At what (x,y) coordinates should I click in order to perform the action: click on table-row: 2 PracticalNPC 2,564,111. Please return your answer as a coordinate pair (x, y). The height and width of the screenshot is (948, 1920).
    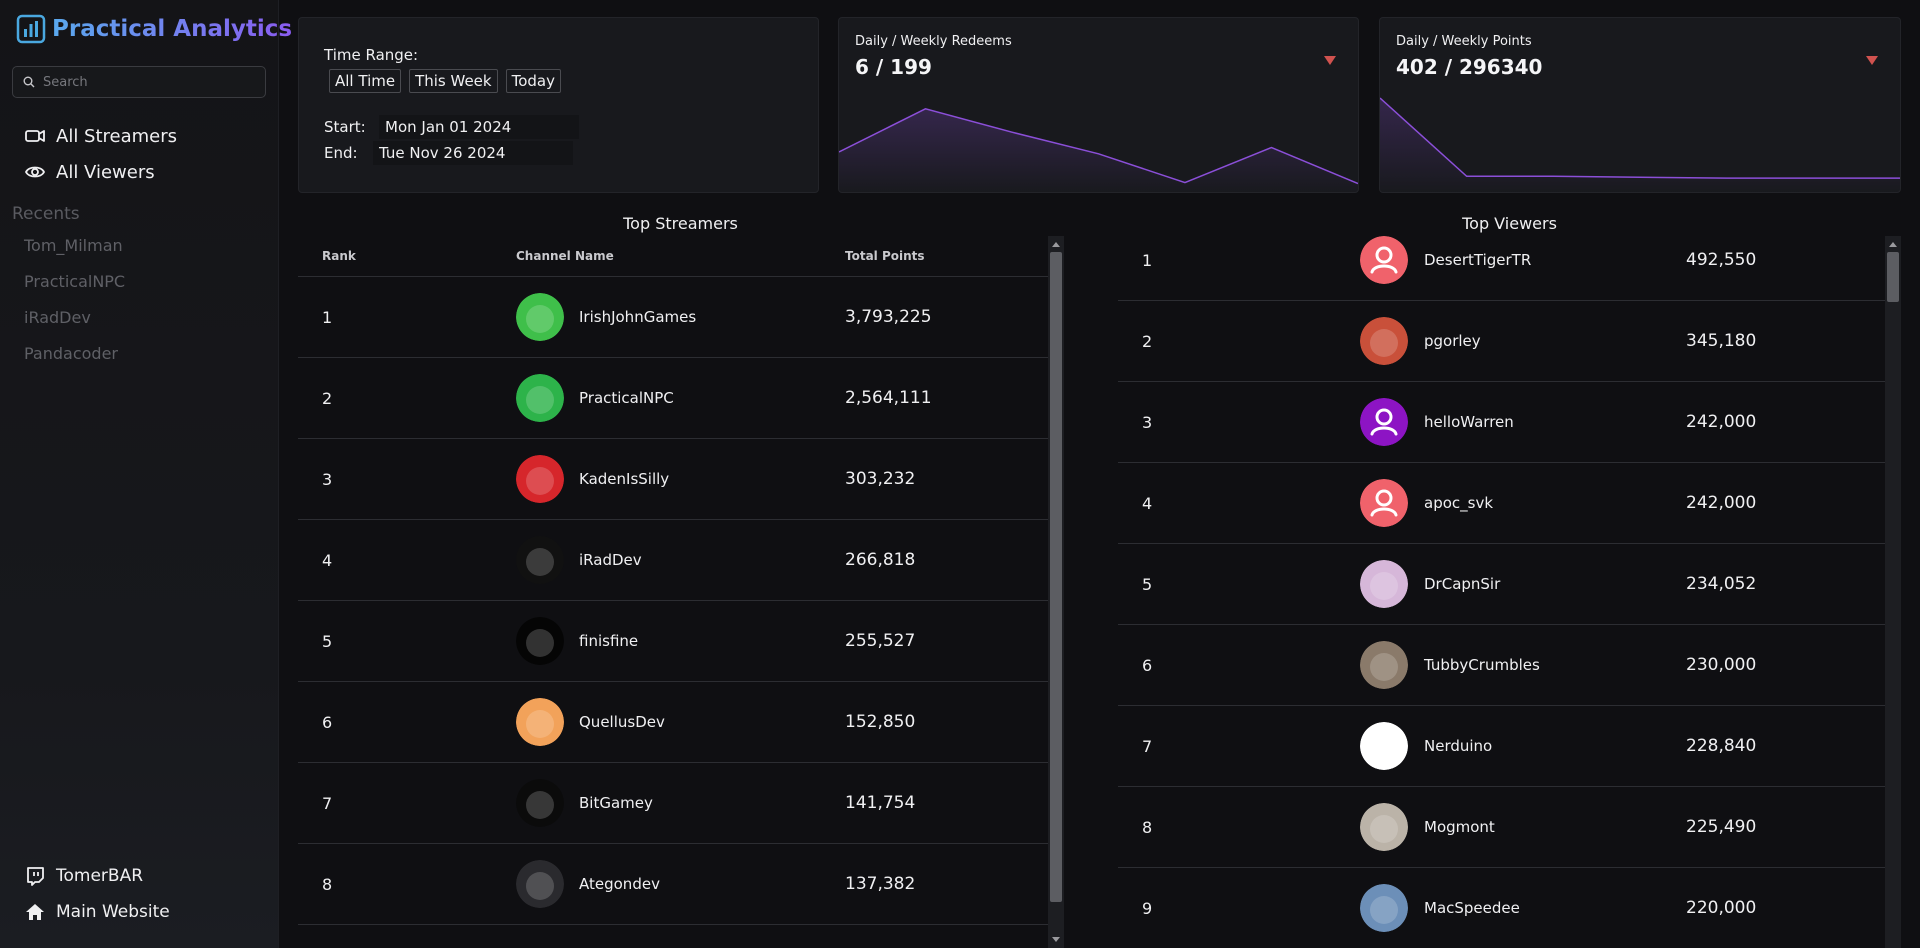
    Looking at the image, I should click on (681, 398).